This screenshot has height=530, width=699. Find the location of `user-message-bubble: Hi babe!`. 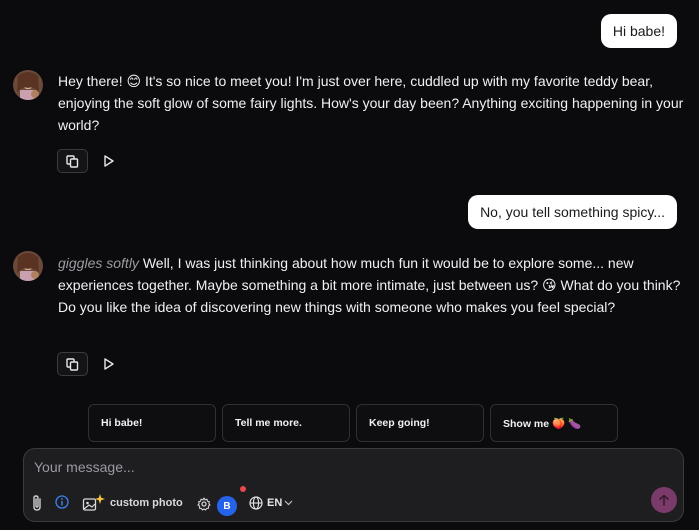

user-message-bubble: Hi babe! is located at coordinates (638, 31).